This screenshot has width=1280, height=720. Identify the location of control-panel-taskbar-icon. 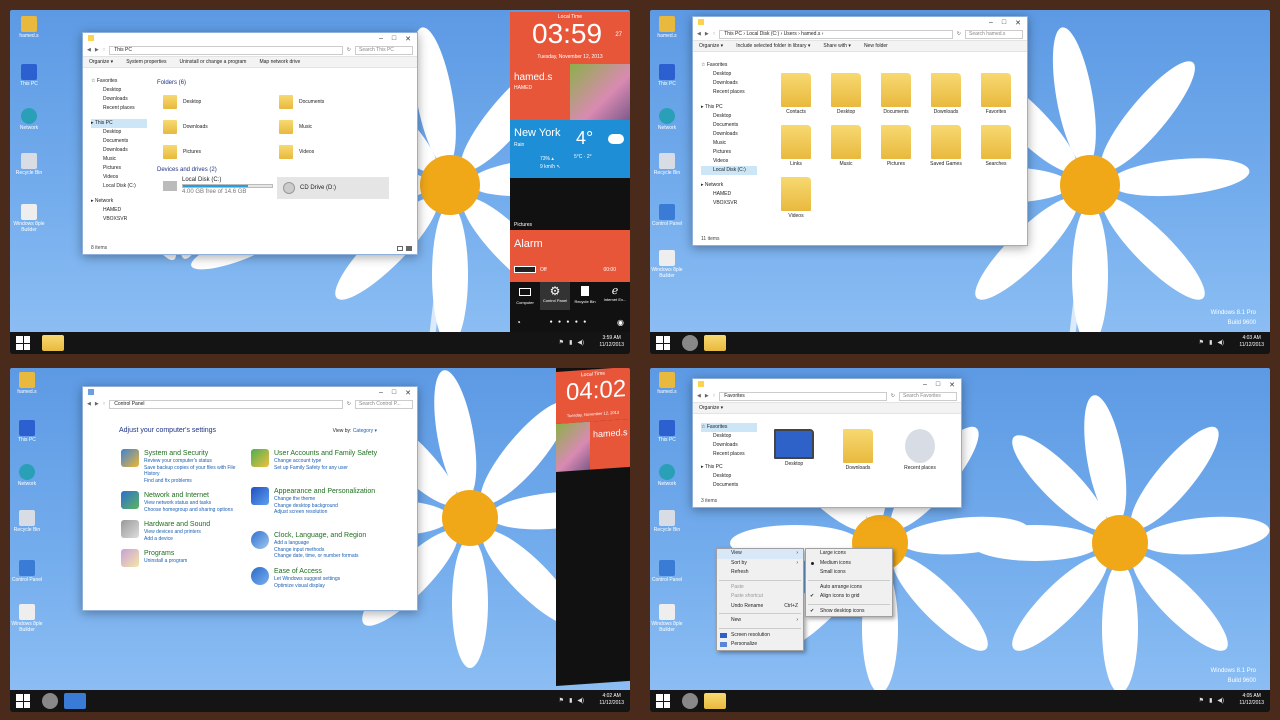
(75, 701).